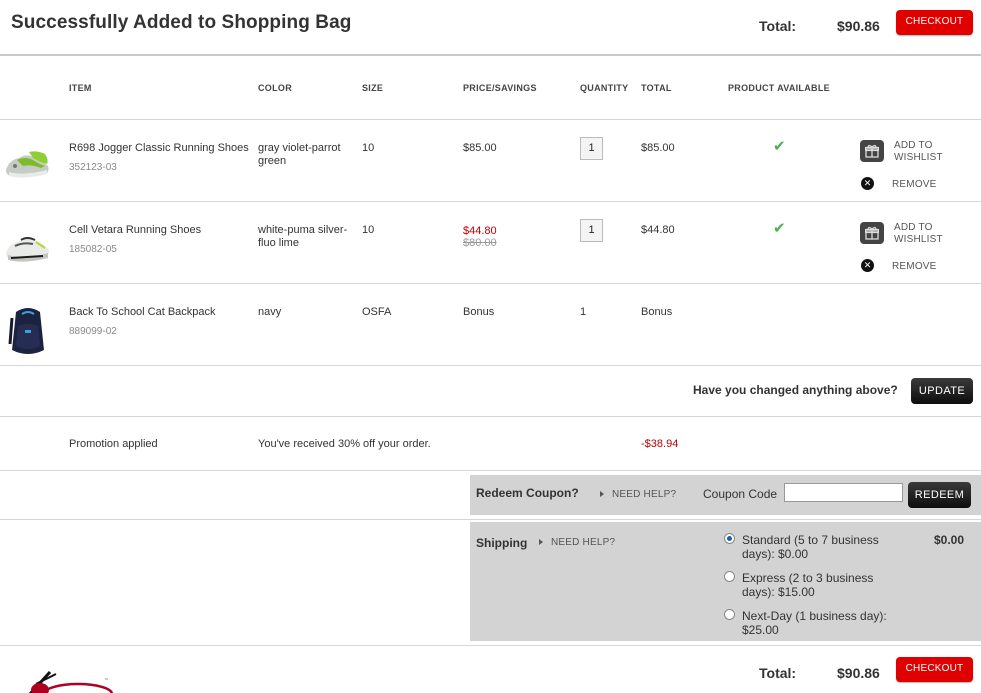 The height and width of the screenshot is (693, 981). I want to click on footer-total-label: Total:, so click(778, 673).